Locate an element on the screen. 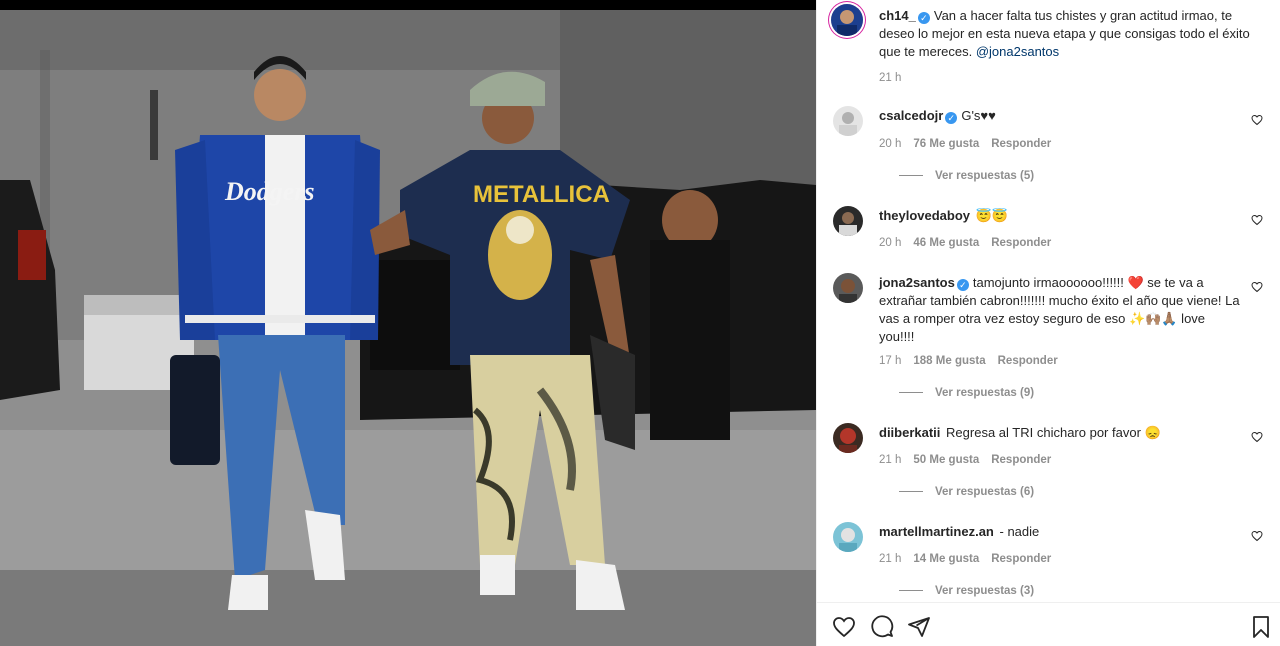 The width and height of the screenshot is (1280, 646). comment-text-block: martellmartinez.an - nadie is located at coordinates (1059, 532).